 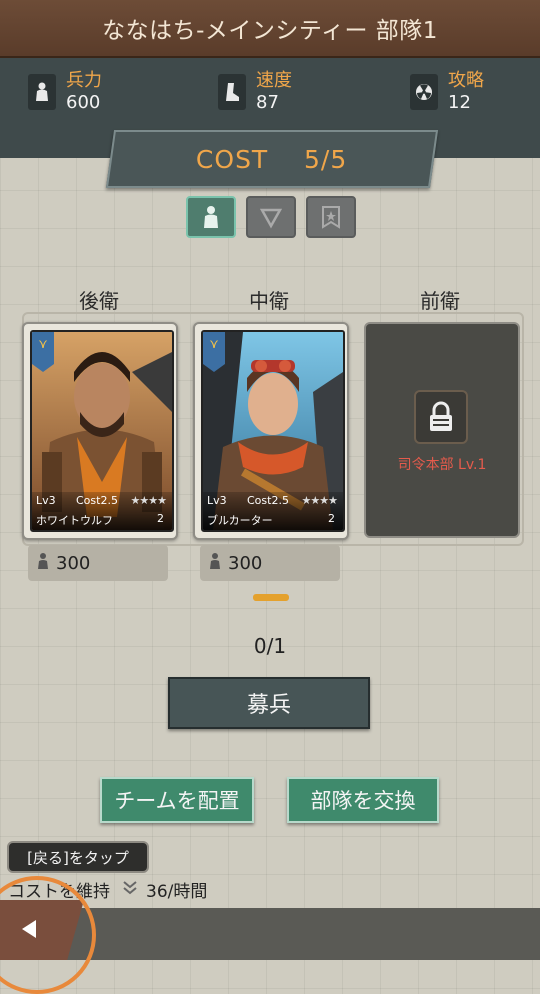 I want to click on stat-troops-label: 兵力, so click(x=84, y=80).